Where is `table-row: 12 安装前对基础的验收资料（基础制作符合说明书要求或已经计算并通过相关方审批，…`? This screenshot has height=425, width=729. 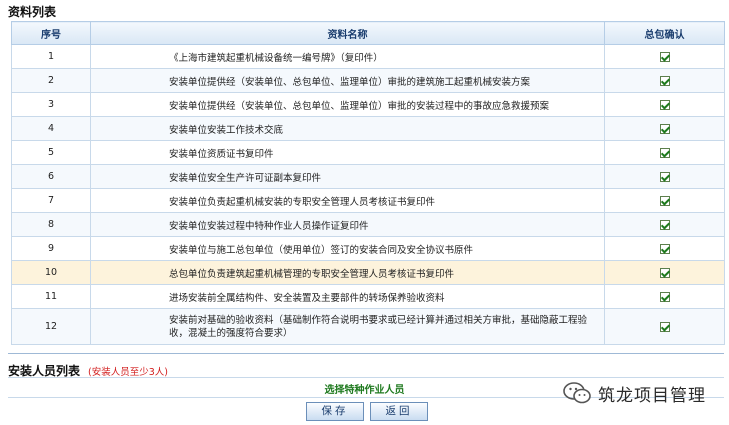
table-row: 12 安装前对基础的验收资料（基础制作符合说明书要求或已经计算并通过相关方审批，… is located at coordinates (368, 326).